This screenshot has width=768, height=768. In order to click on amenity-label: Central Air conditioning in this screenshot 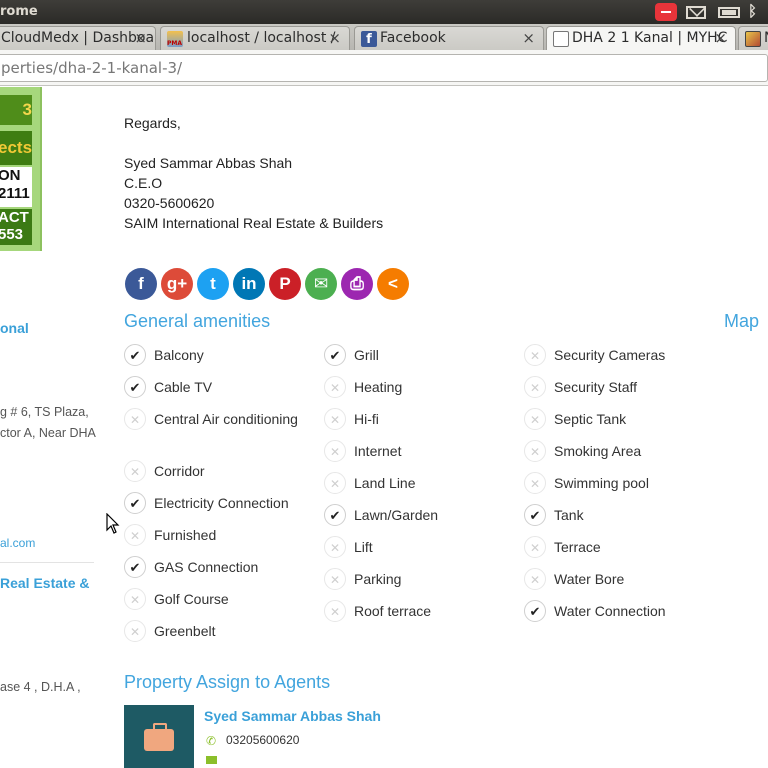, I will do `click(226, 419)`.